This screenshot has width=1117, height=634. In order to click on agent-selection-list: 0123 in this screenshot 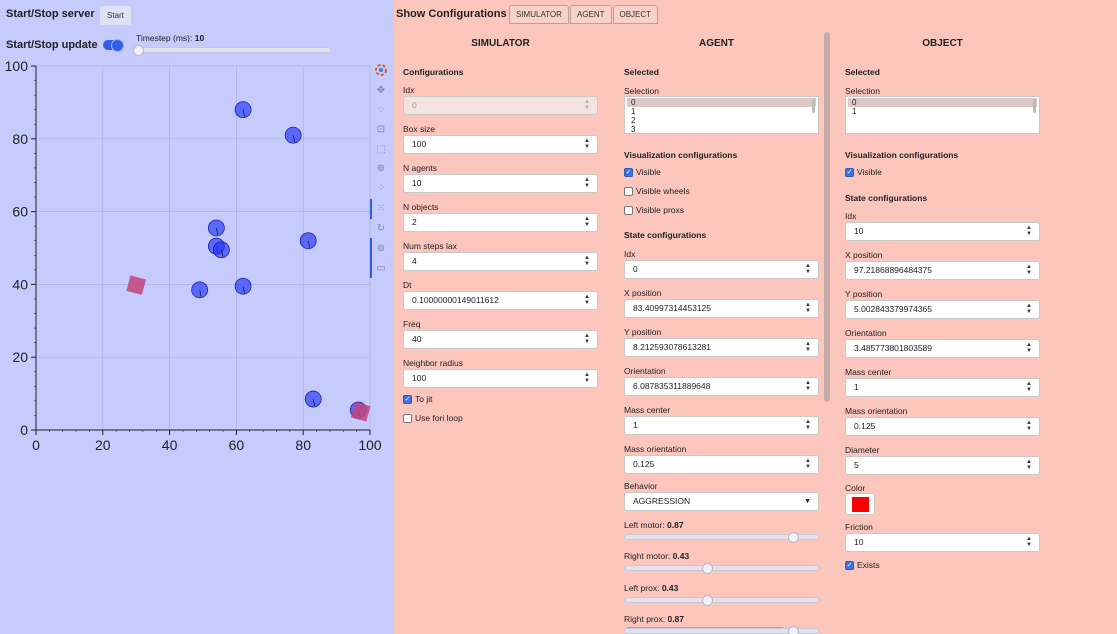, I will do `click(721, 115)`.